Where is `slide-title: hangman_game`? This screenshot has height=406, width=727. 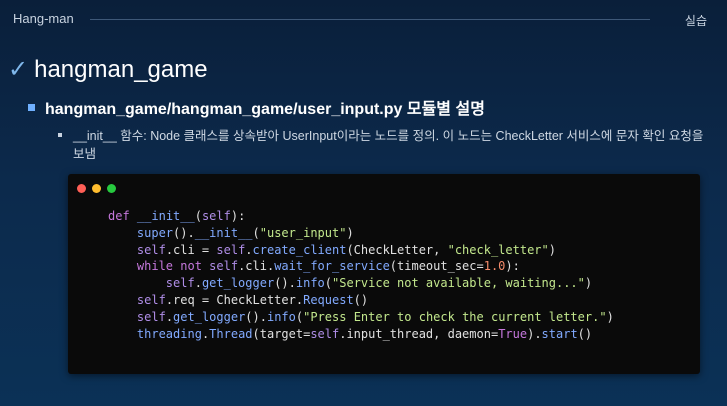
slide-title: hangman_game is located at coordinates (121, 69).